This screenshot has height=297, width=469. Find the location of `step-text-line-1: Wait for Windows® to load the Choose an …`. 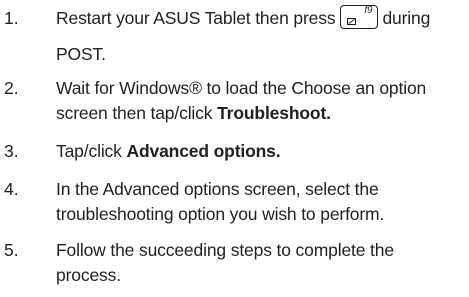

step-text-line-1: Wait for Windows® to load the Choose an … is located at coordinates (241, 88).